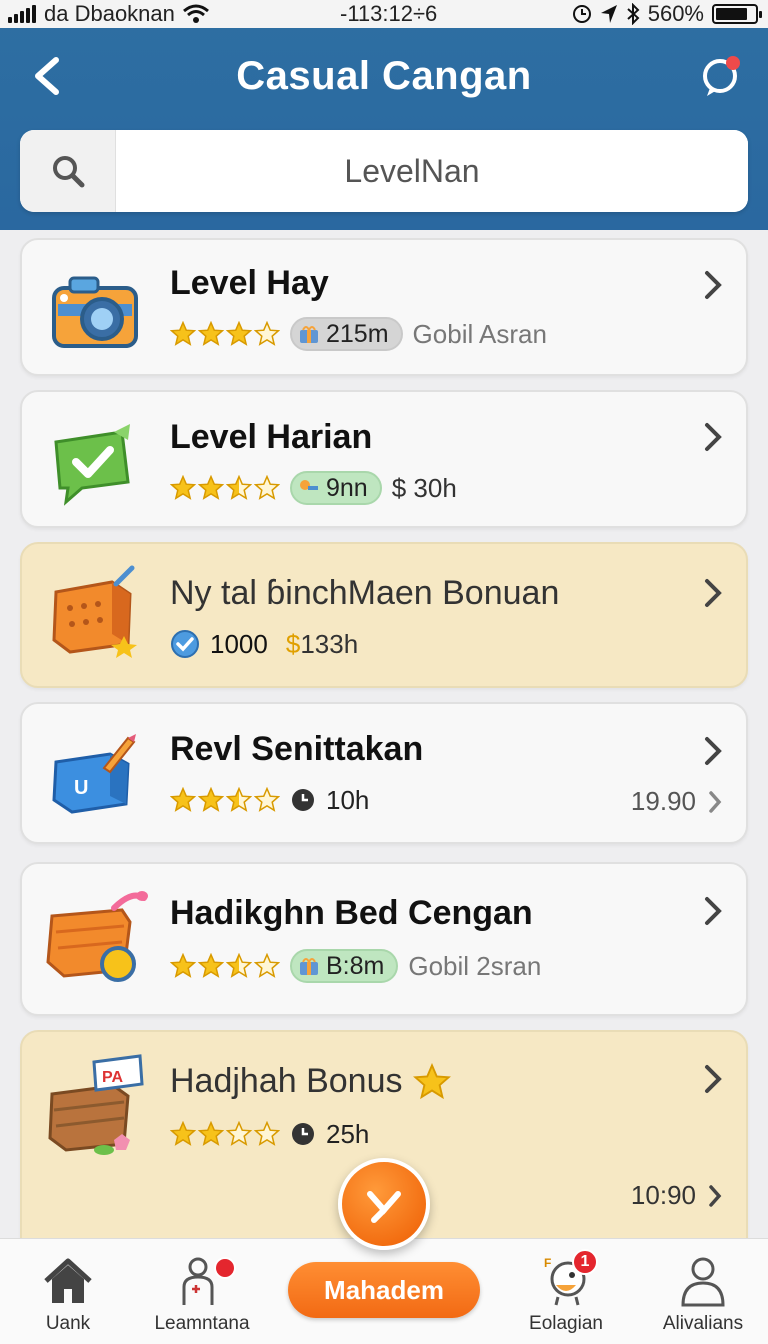  Describe the element at coordinates (384, 307) in the screenshot. I see `level-card: Level Hay 215m Gobil Asran` at that location.